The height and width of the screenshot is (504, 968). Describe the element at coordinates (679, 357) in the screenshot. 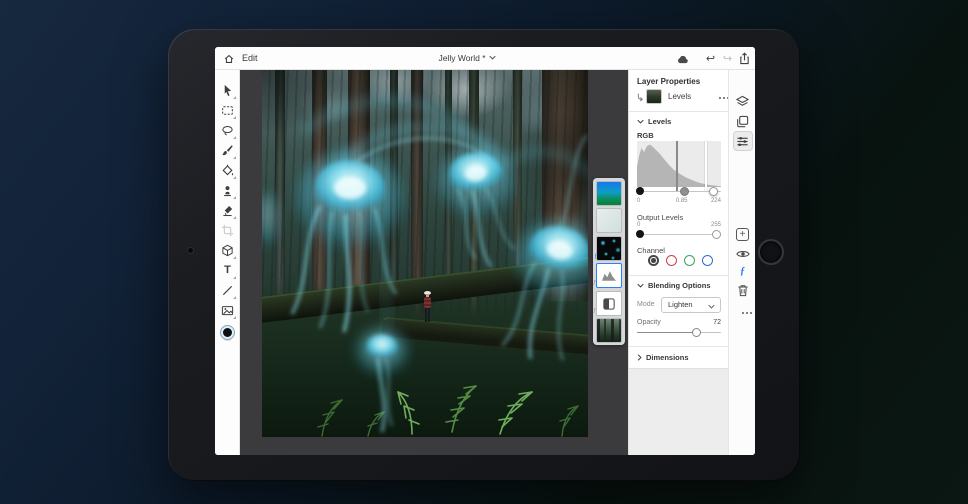

I see `dimensions-header: Dimensions` at that location.